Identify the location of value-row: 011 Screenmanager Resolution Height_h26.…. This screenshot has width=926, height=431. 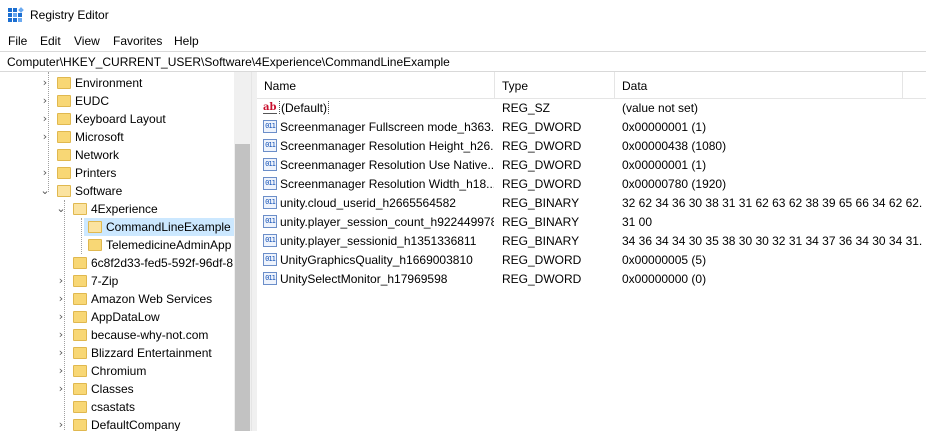
(591, 145).